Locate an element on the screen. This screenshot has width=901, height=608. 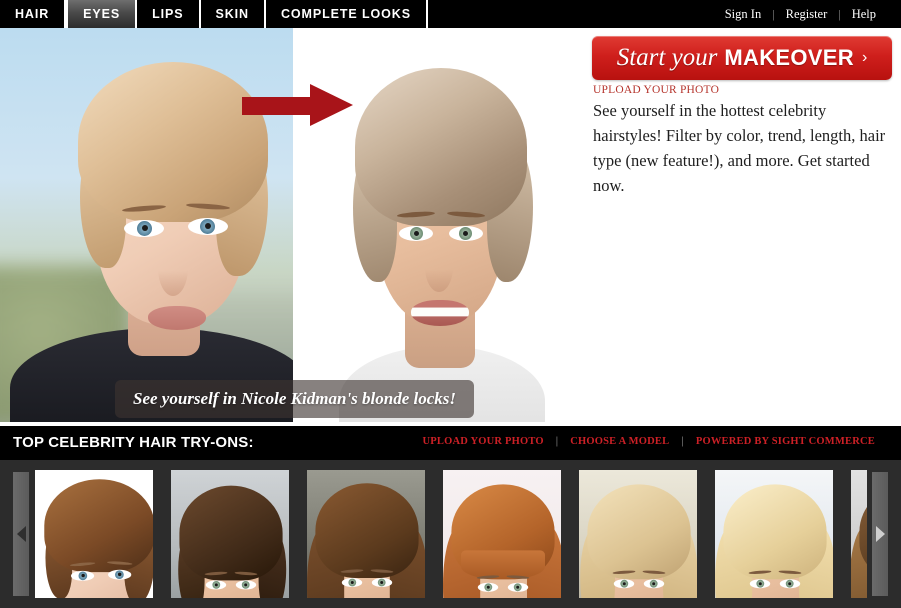
help-link: Help is located at coordinates (864, 14).